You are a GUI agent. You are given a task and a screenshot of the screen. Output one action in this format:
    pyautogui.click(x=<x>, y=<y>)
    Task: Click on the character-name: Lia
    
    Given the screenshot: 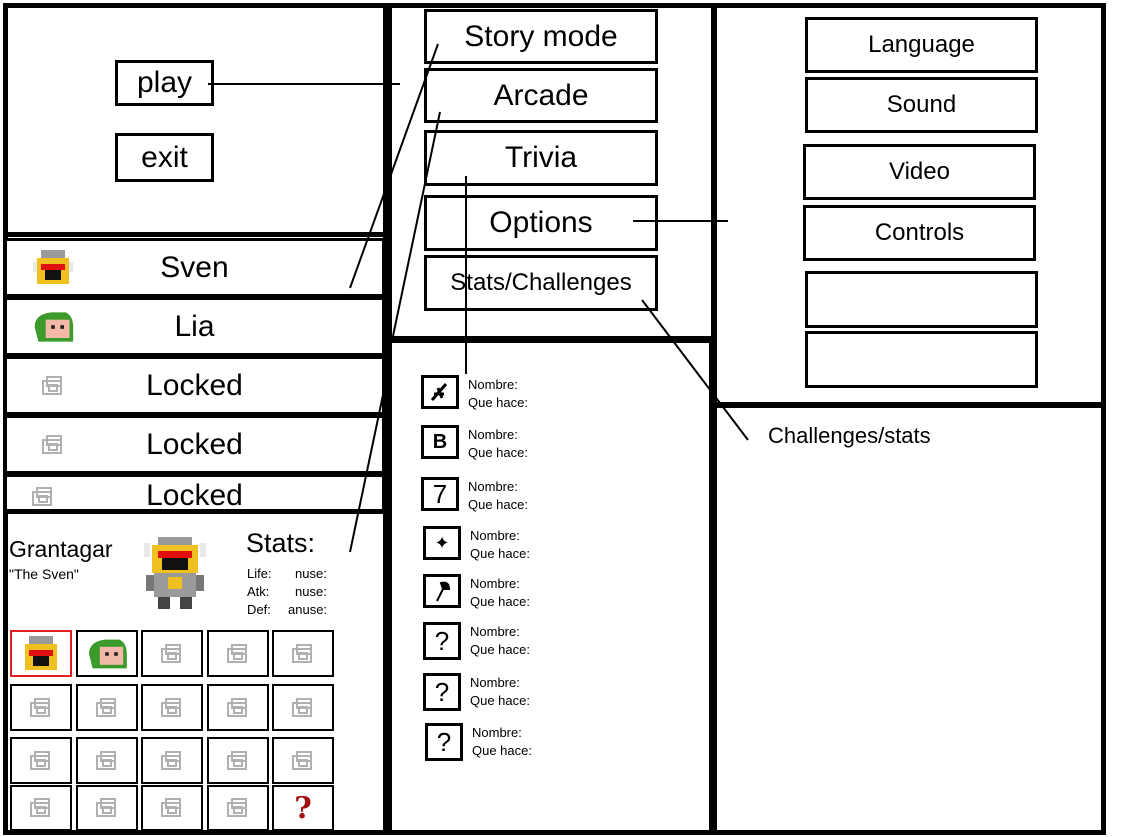 What is the action you would take?
    pyautogui.click(x=194, y=326)
    